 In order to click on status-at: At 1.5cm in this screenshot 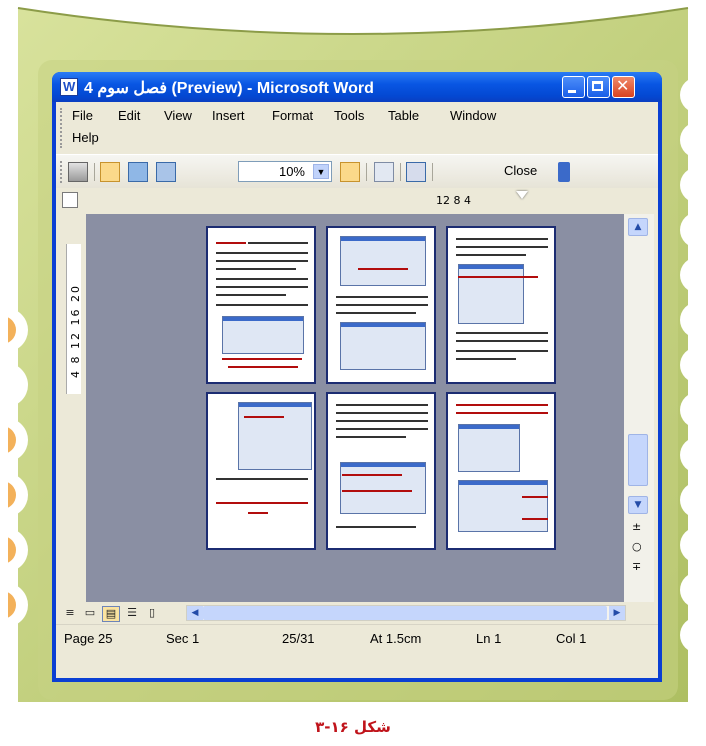, I will do `click(396, 638)`.